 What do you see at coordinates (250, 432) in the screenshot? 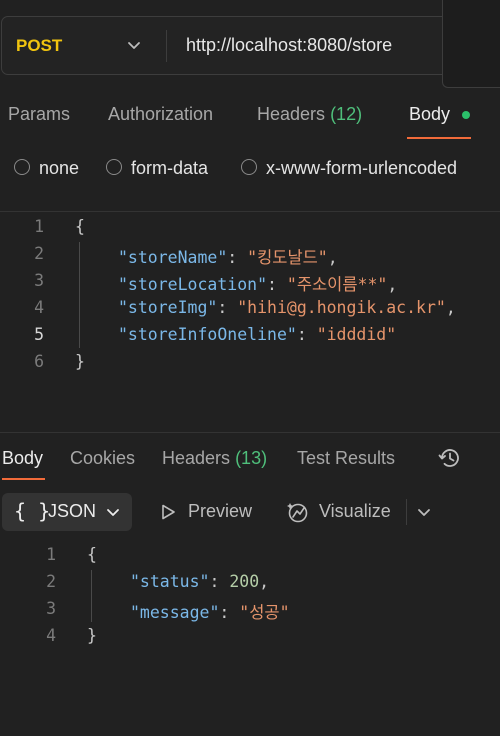
I see `response-divider` at bounding box center [250, 432].